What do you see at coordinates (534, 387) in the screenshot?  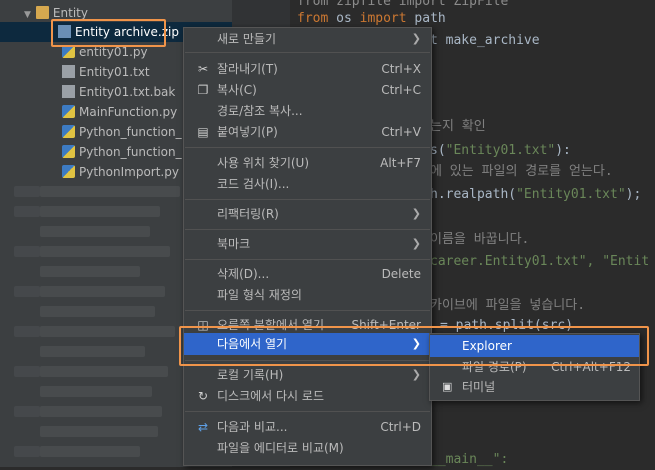 I see `submenu-item-terminal: ▣ 터미널` at bounding box center [534, 387].